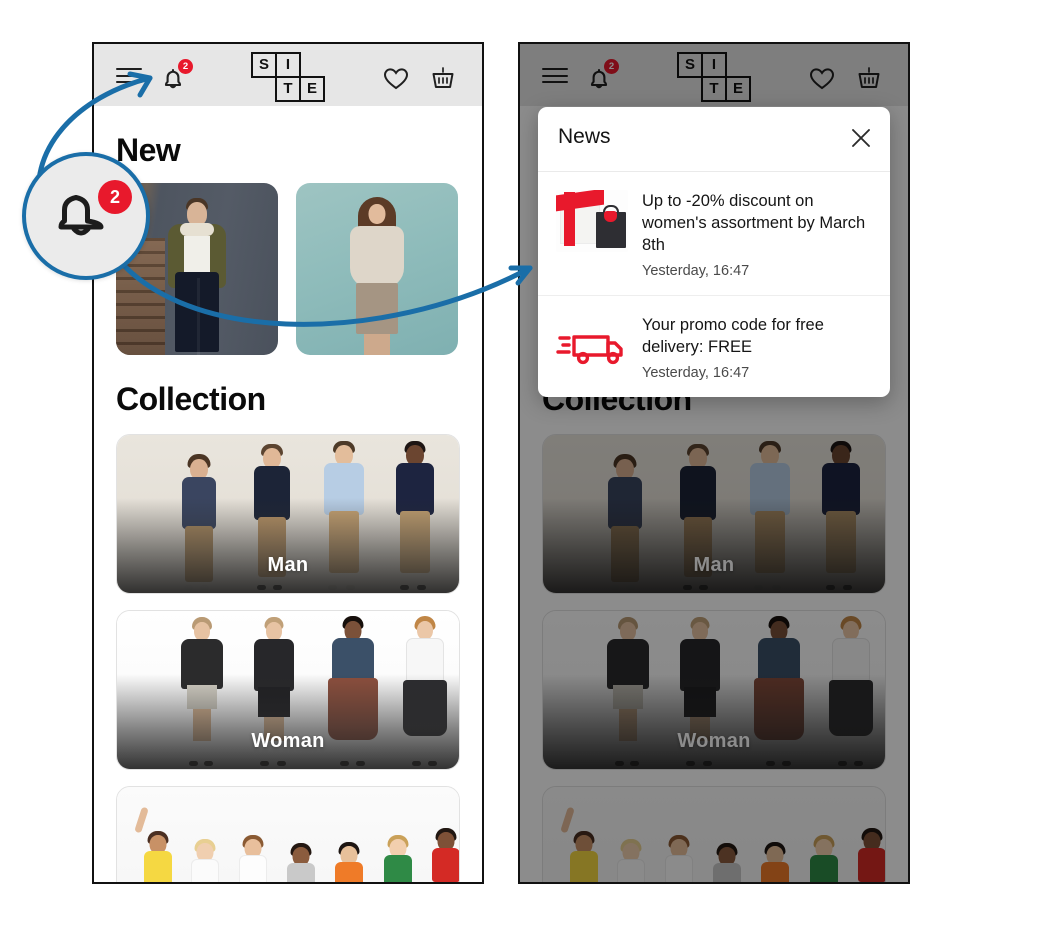 Image resolution: width=1039 pixels, height=926 pixels. What do you see at coordinates (264, 65) in the screenshot?
I see `logo-cell-s: S` at bounding box center [264, 65].